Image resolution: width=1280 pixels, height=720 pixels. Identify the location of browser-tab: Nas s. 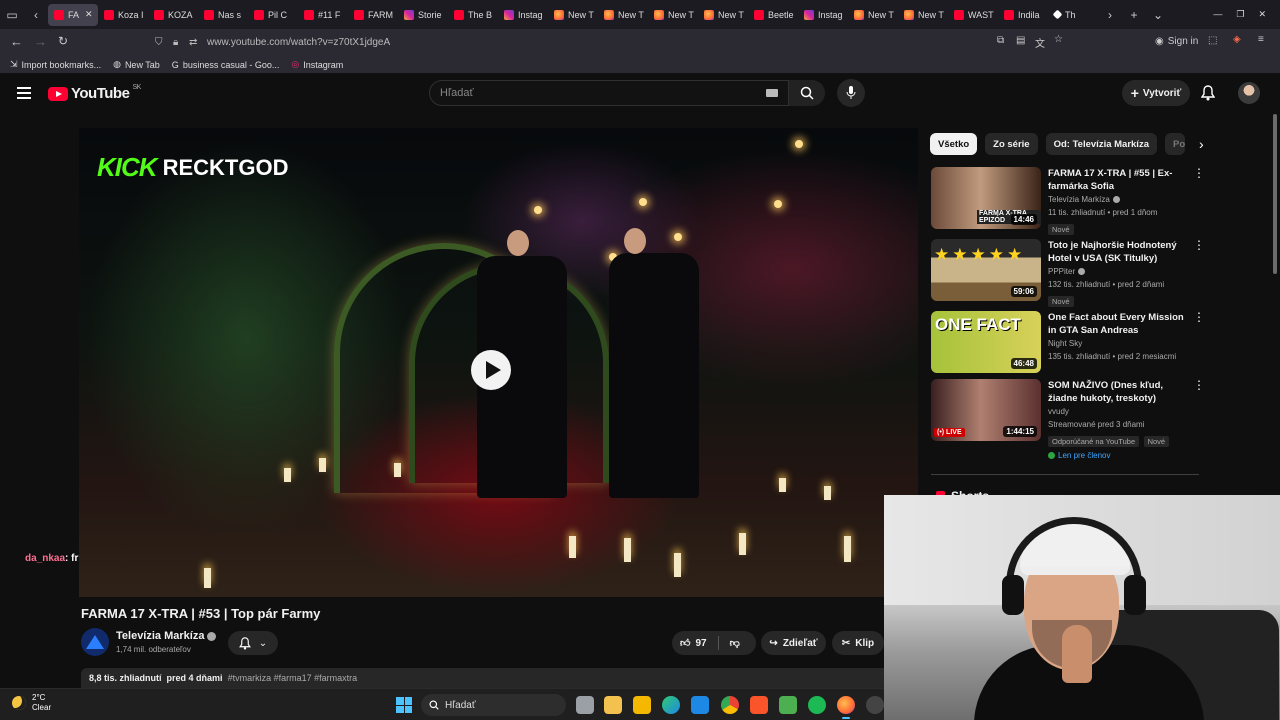
(223, 15).